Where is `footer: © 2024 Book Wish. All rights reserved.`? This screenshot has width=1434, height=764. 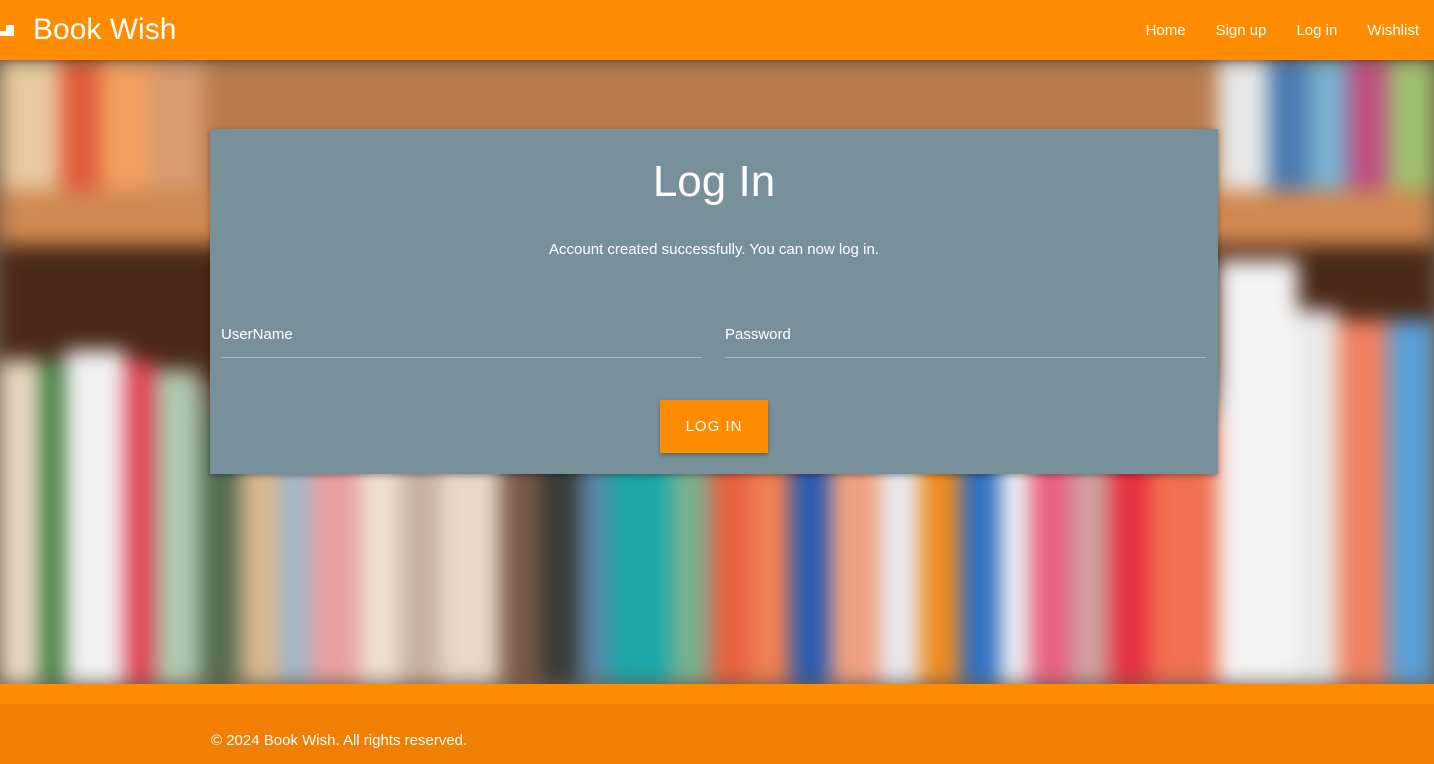 footer: © 2024 Book Wish. All rights reserved. is located at coordinates (717, 734).